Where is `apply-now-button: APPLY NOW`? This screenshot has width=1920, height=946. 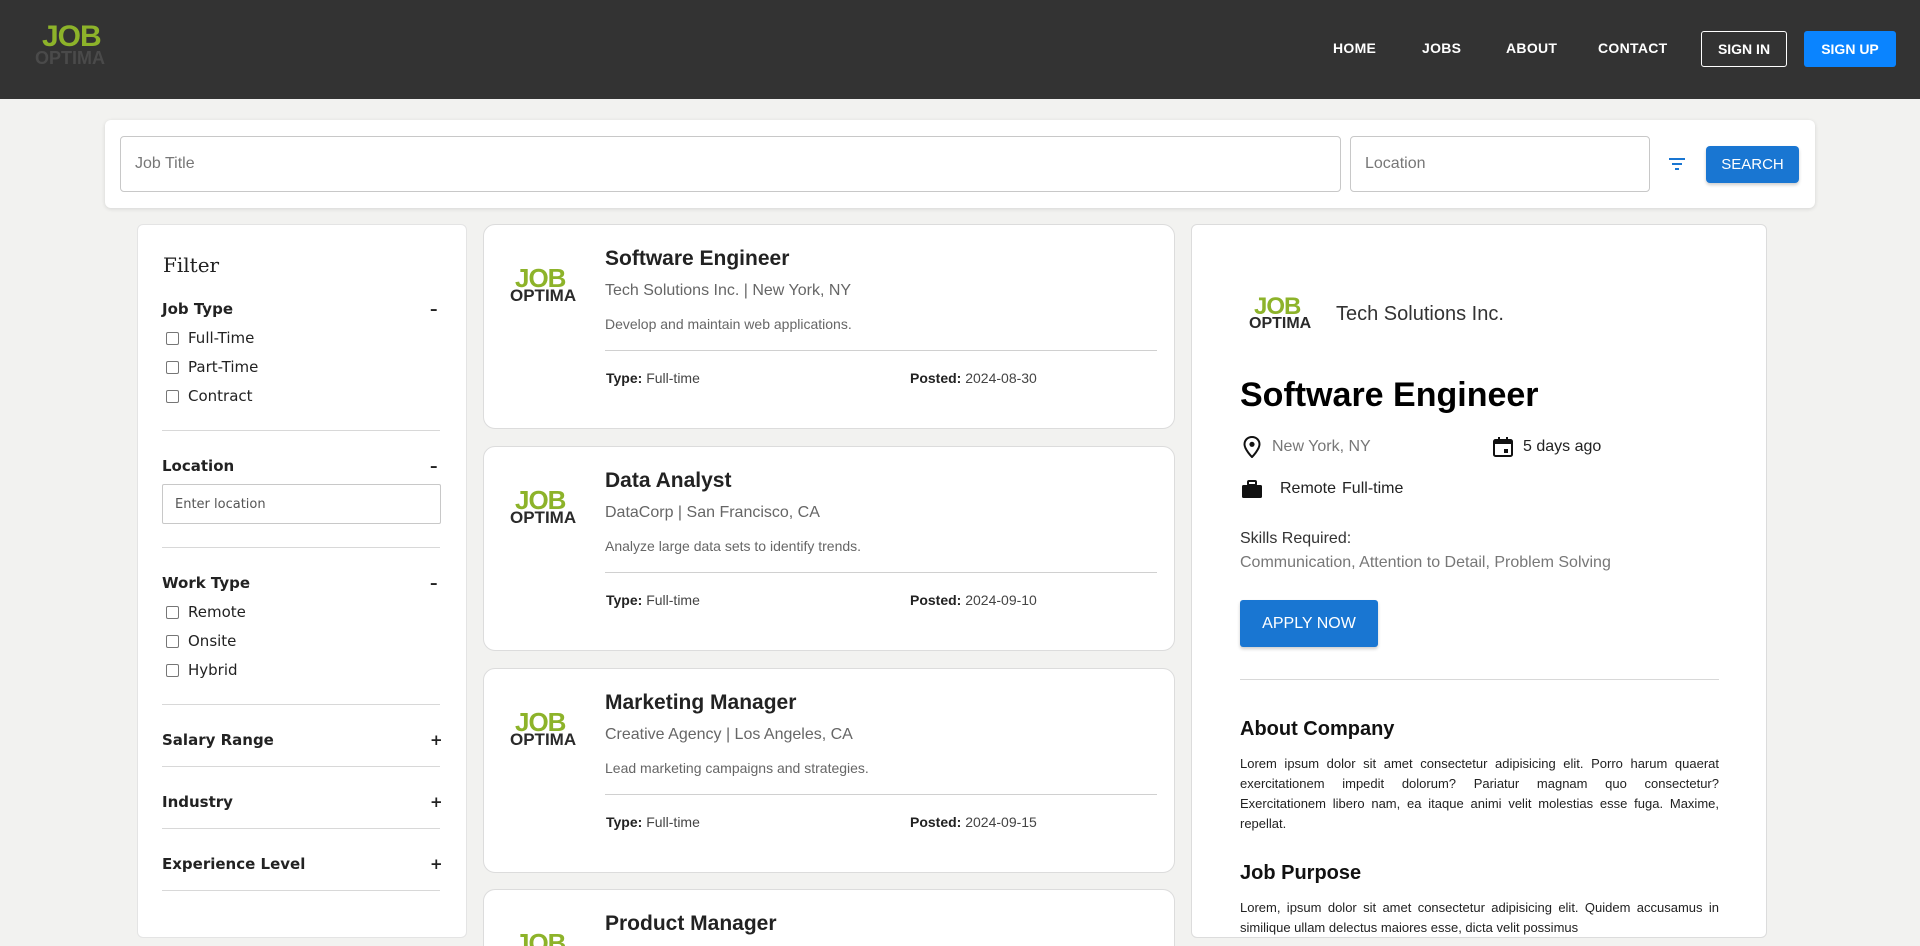
apply-now-button: APPLY NOW is located at coordinates (1309, 623).